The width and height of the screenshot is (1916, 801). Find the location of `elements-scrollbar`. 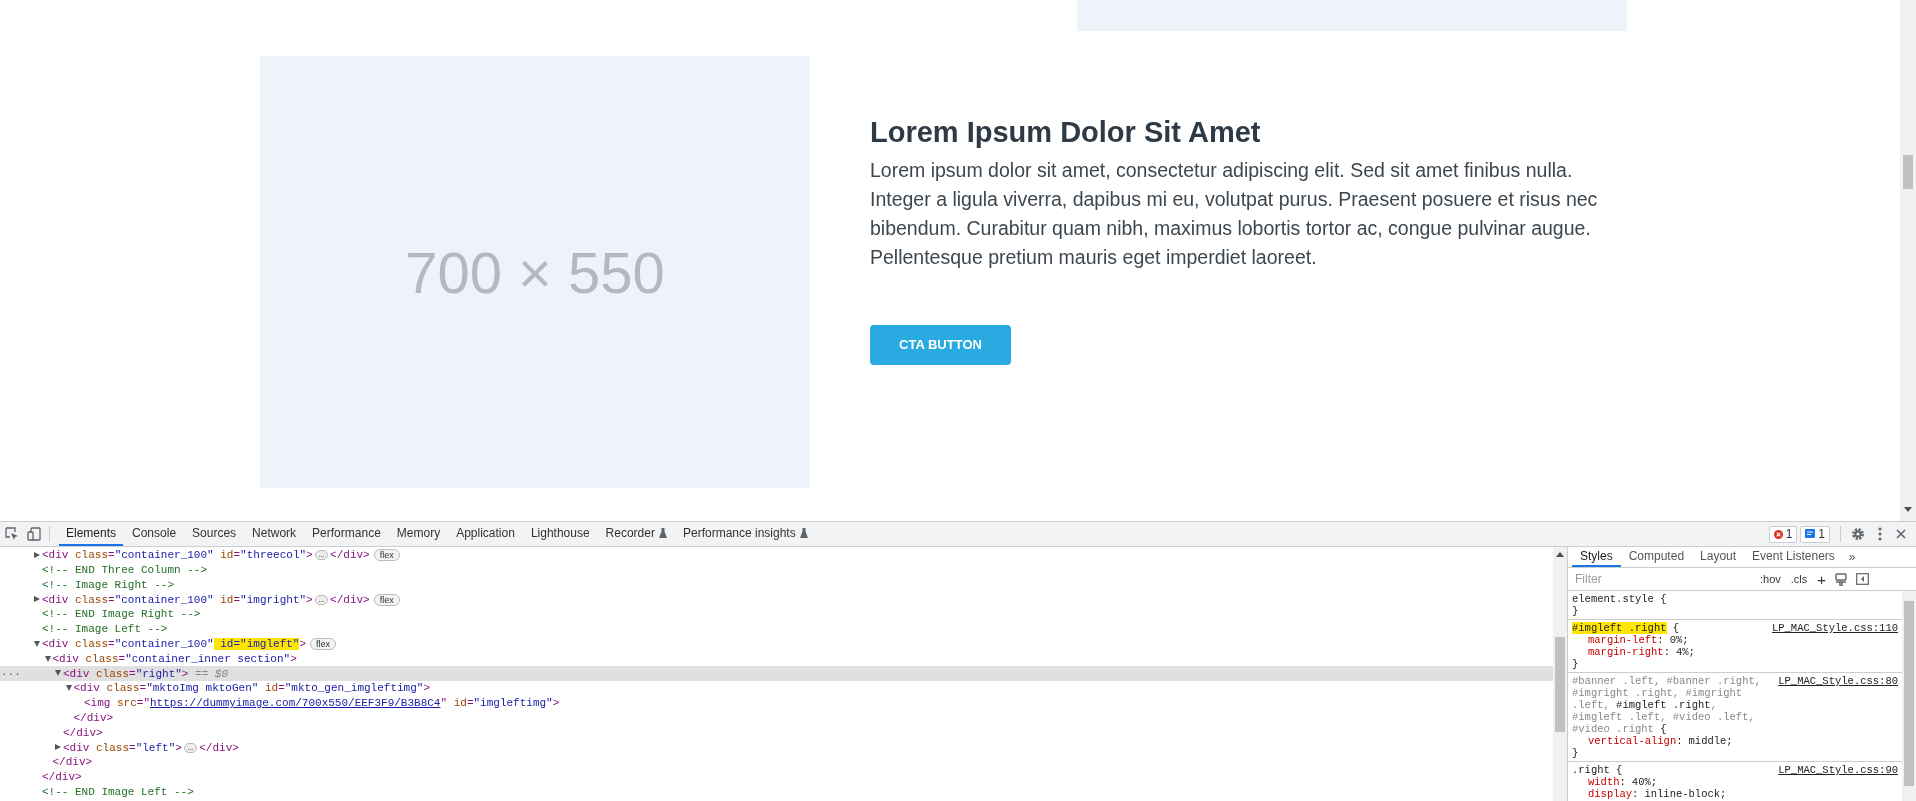

elements-scrollbar is located at coordinates (1560, 674).